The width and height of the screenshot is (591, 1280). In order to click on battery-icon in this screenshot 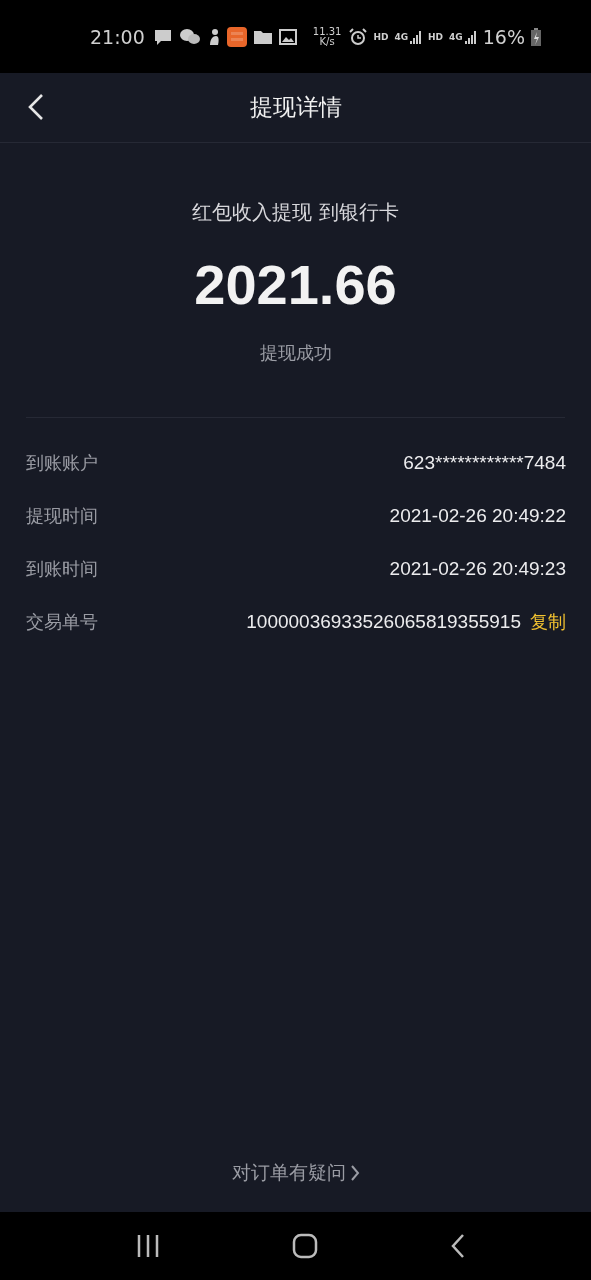, I will do `click(536, 36)`.